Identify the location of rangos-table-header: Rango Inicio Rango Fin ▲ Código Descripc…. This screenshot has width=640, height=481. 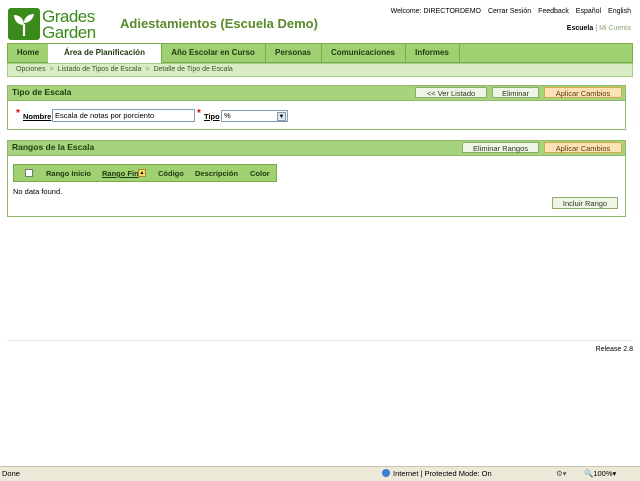
(145, 173).